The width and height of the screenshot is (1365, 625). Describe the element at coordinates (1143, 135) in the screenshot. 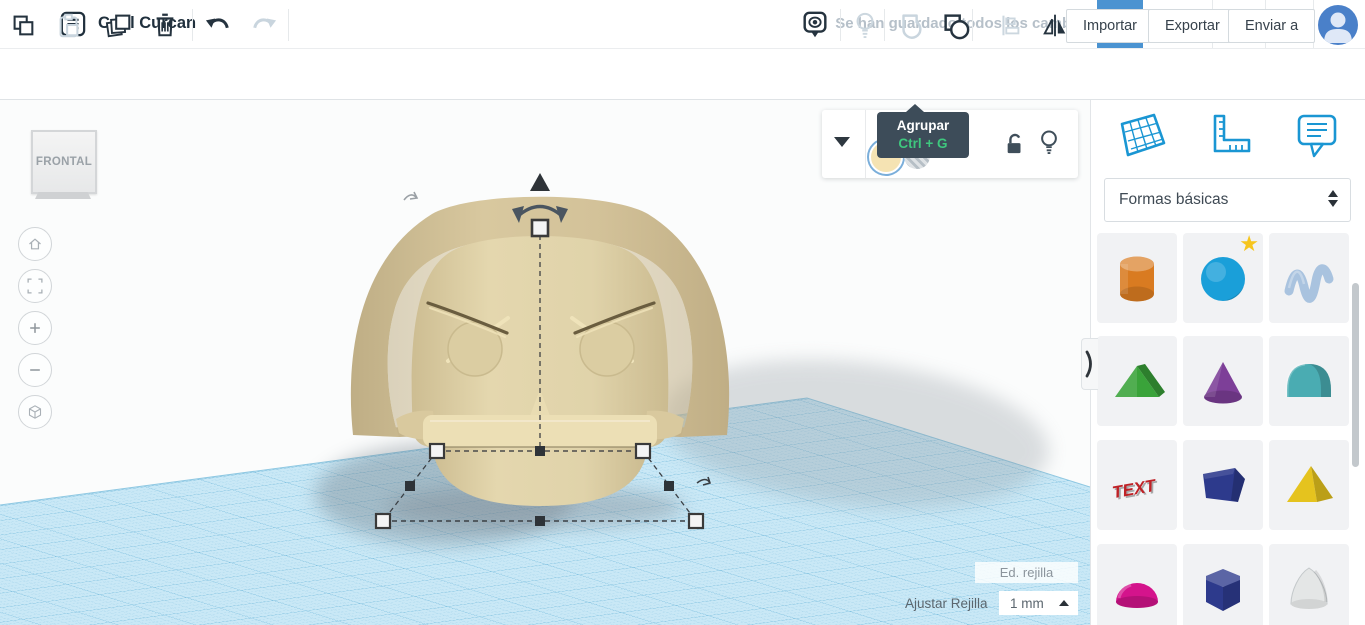

I see `workplane-icon` at that location.